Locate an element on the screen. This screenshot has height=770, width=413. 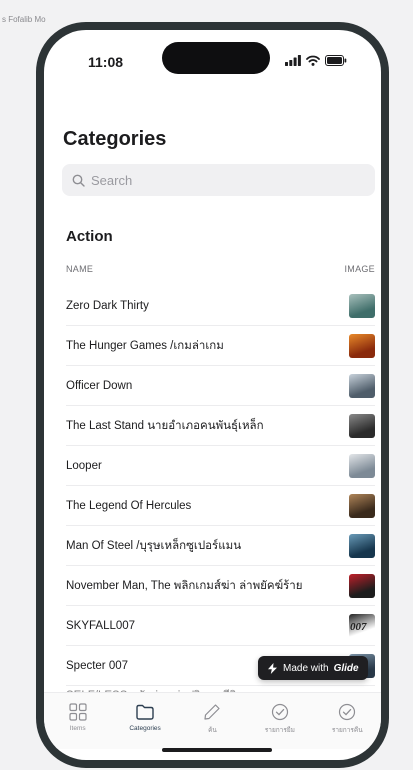
dynamic-island is located at coordinates (216, 58).